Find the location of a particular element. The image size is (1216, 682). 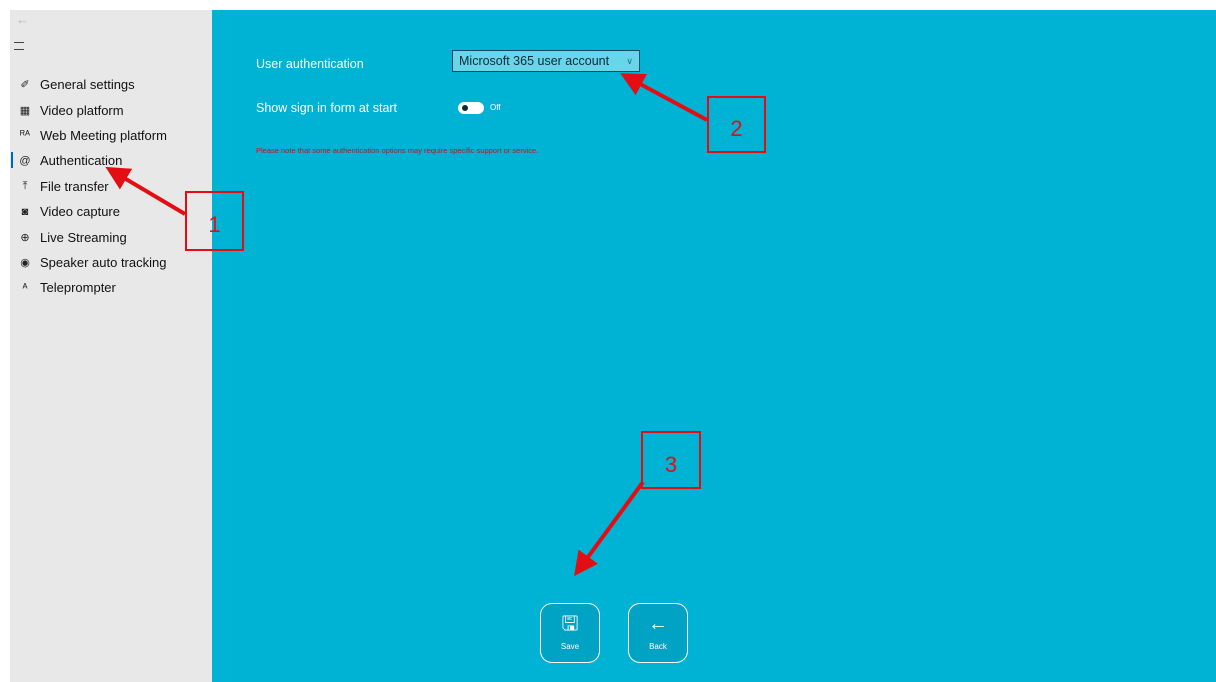

save-label: Save is located at coordinates (570, 646).